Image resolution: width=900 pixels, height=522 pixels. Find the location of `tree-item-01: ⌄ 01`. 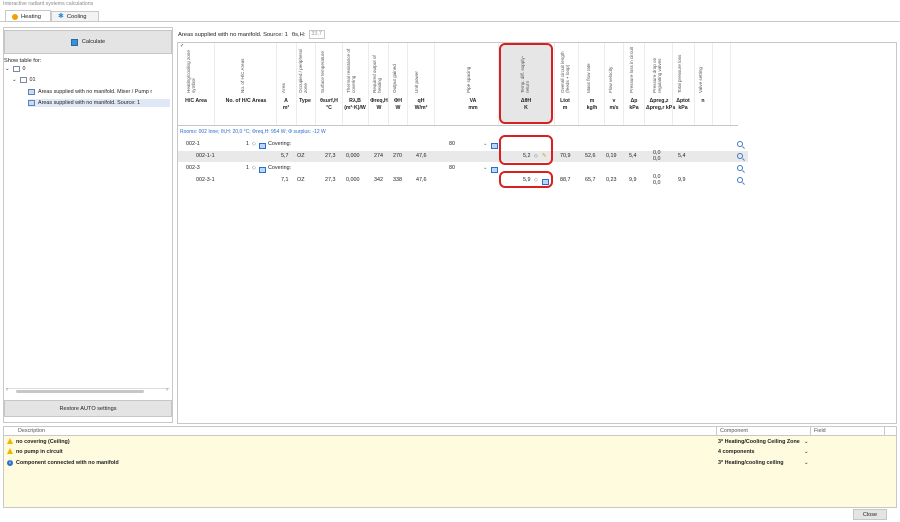

tree-item-01: ⌄ 01 is located at coordinates (92, 80).